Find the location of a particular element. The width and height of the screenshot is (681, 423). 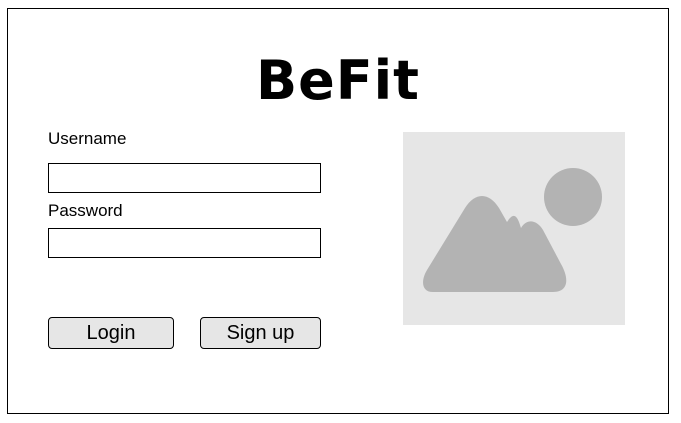

image-placeholder is located at coordinates (514, 228).